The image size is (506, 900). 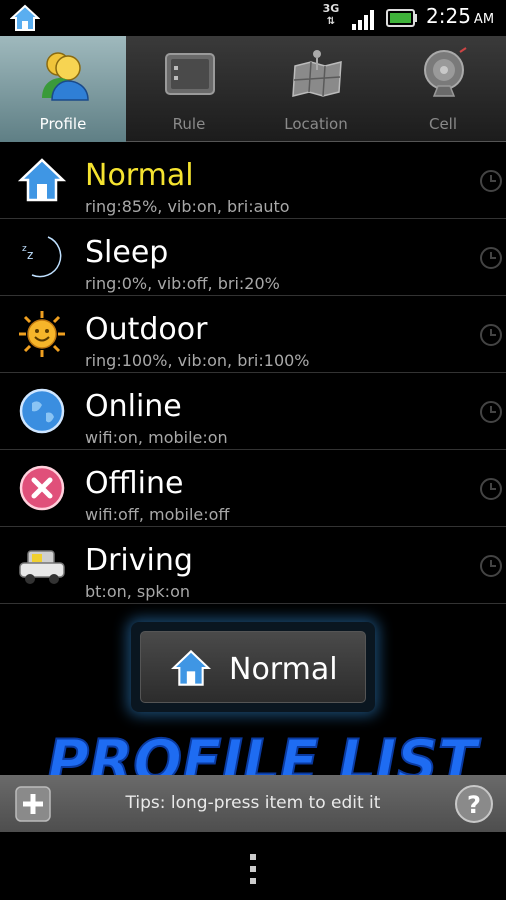 I want to click on profile-people-icon, so click(x=65, y=76).